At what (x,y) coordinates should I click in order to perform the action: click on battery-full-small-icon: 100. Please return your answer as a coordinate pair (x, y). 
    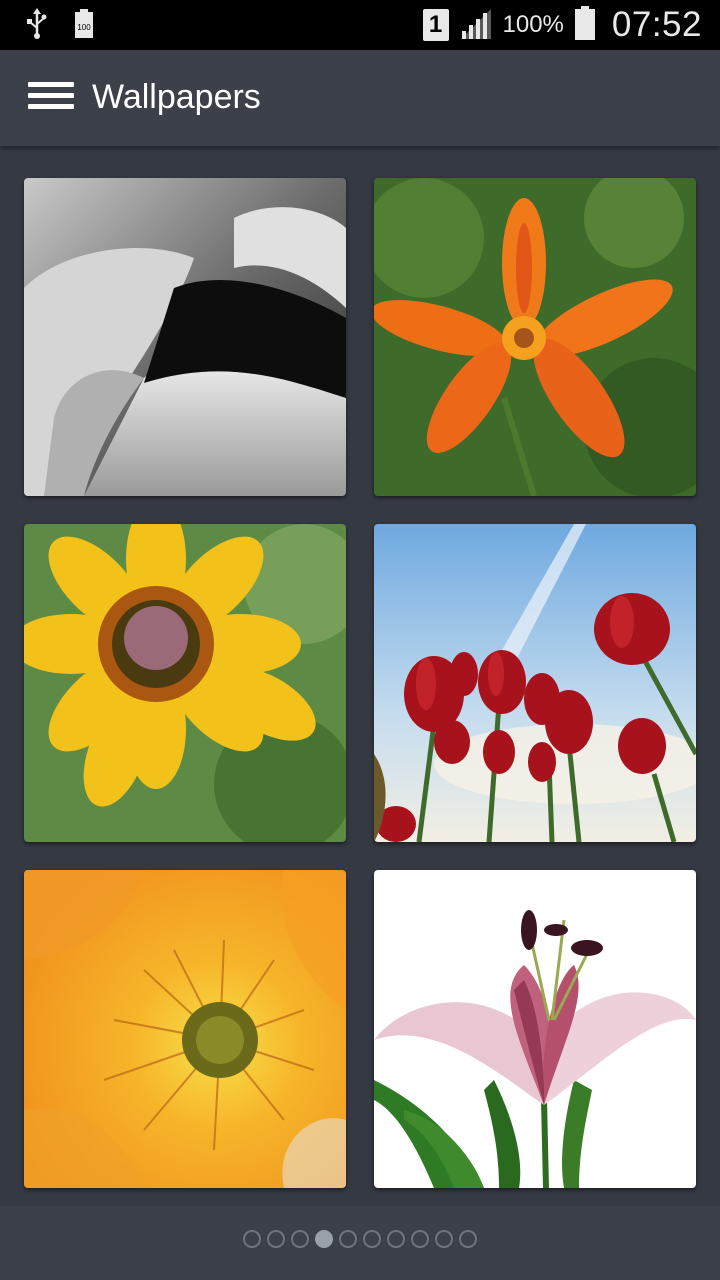
    Looking at the image, I should click on (84, 26).